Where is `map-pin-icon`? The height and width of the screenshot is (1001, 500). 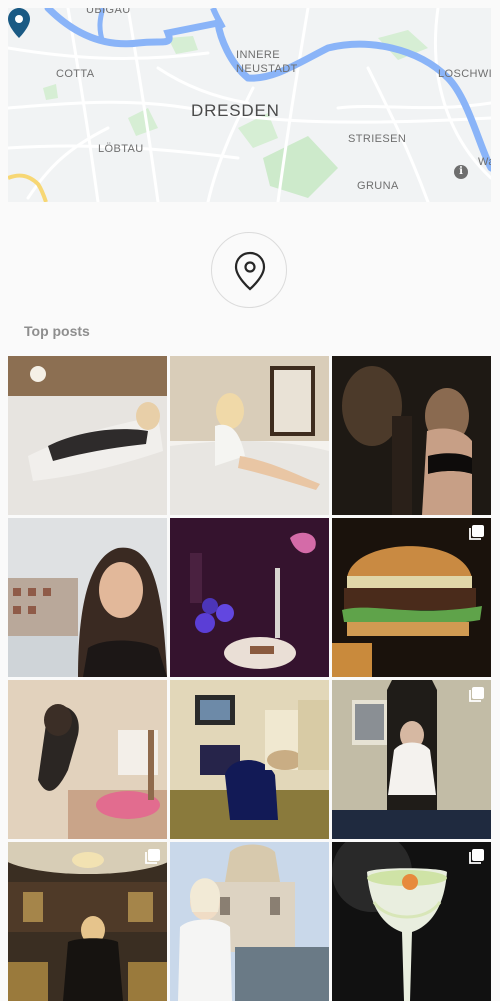 map-pin-icon is located at coordinates (19, 23).